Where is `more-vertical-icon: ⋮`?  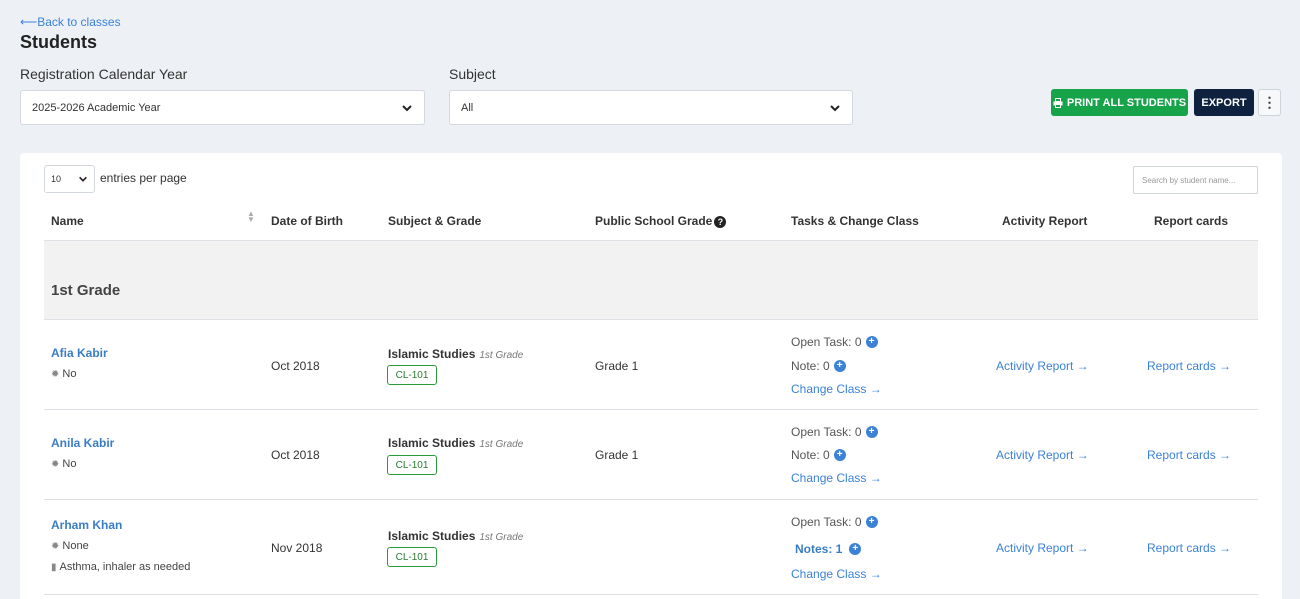 more-vertical-icon: ⋮ is located at coordinates (1269, 102).